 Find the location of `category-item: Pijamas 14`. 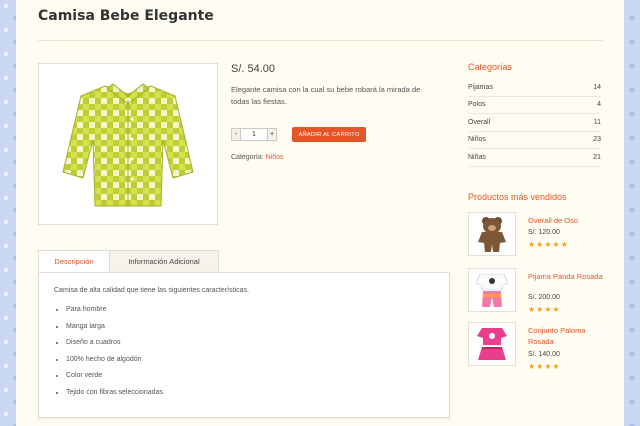

category-item: Pijamas 14 is located at coordinates (534, 88).